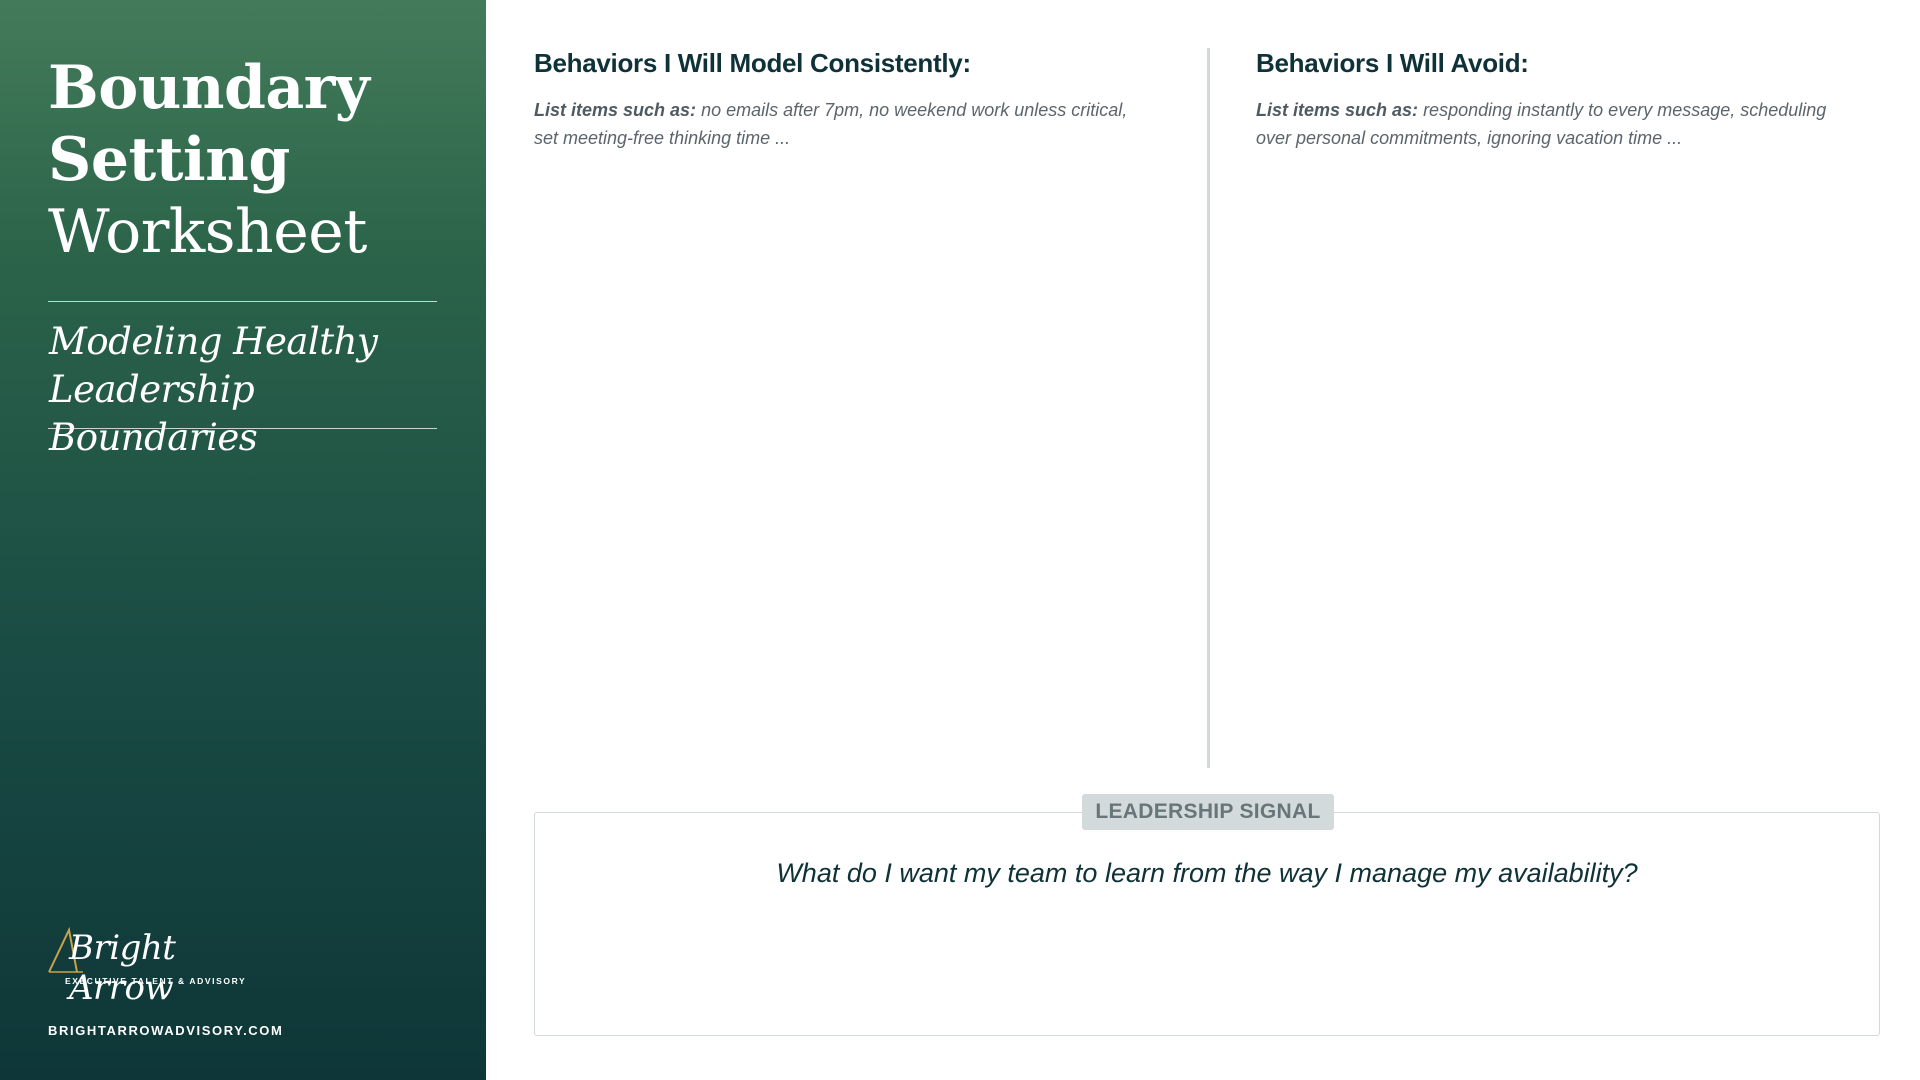 Image resolution: width=1920 pixels, height=1080 pixels. I want to click on subtitle-line-2: Leadership Boundaries, so click(153, 413).